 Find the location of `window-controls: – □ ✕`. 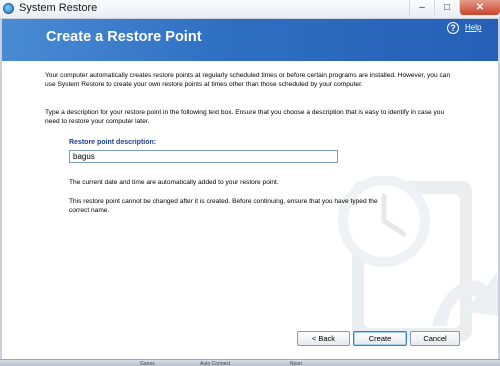

window-controls: – □ ✕ is located at coordinates (454, 8).